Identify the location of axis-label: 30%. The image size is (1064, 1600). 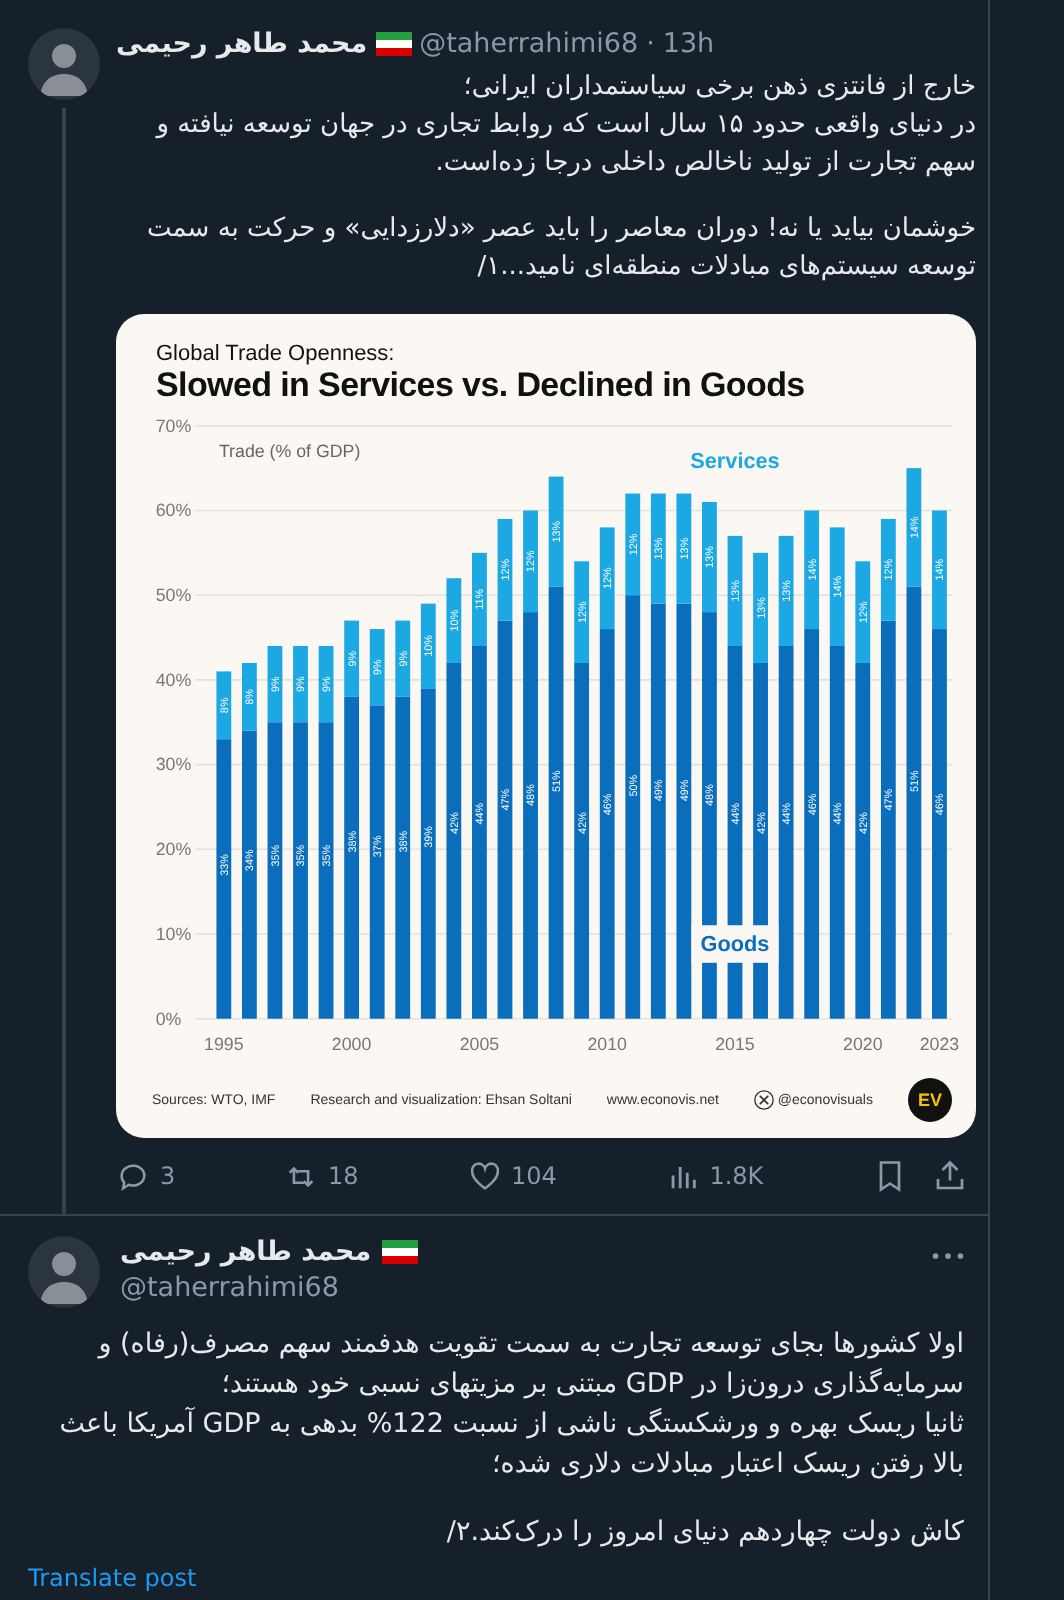
(173, 764).